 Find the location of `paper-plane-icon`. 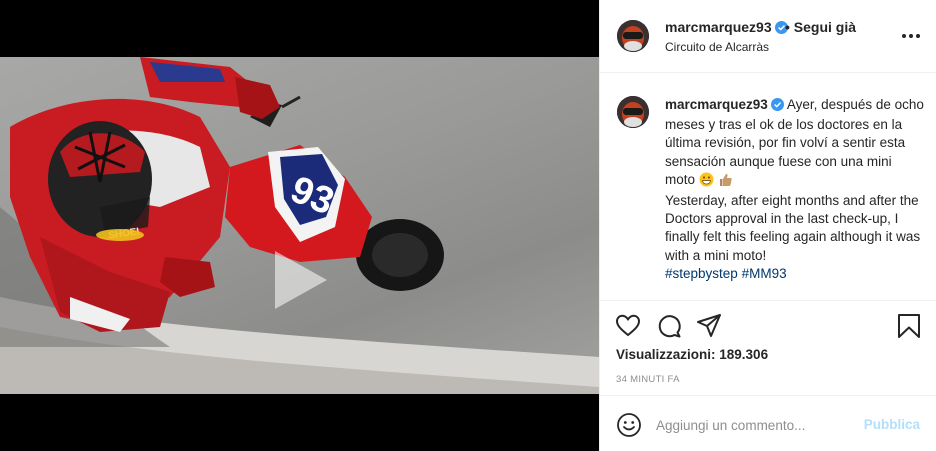

paper-plane-icon is located at coordinates (709, 326).